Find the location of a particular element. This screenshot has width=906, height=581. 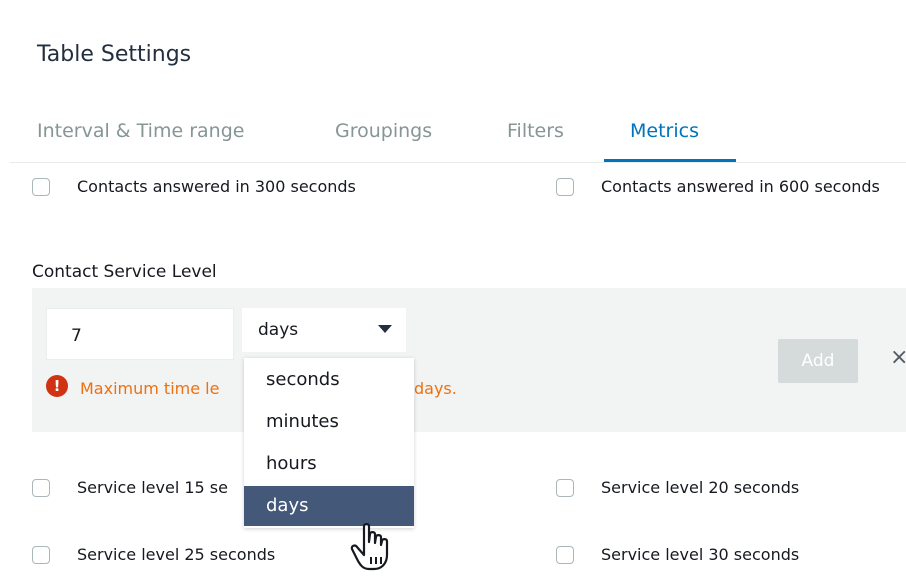

dropdown-option-seconds: seconds is located at coordinates (329, 380).